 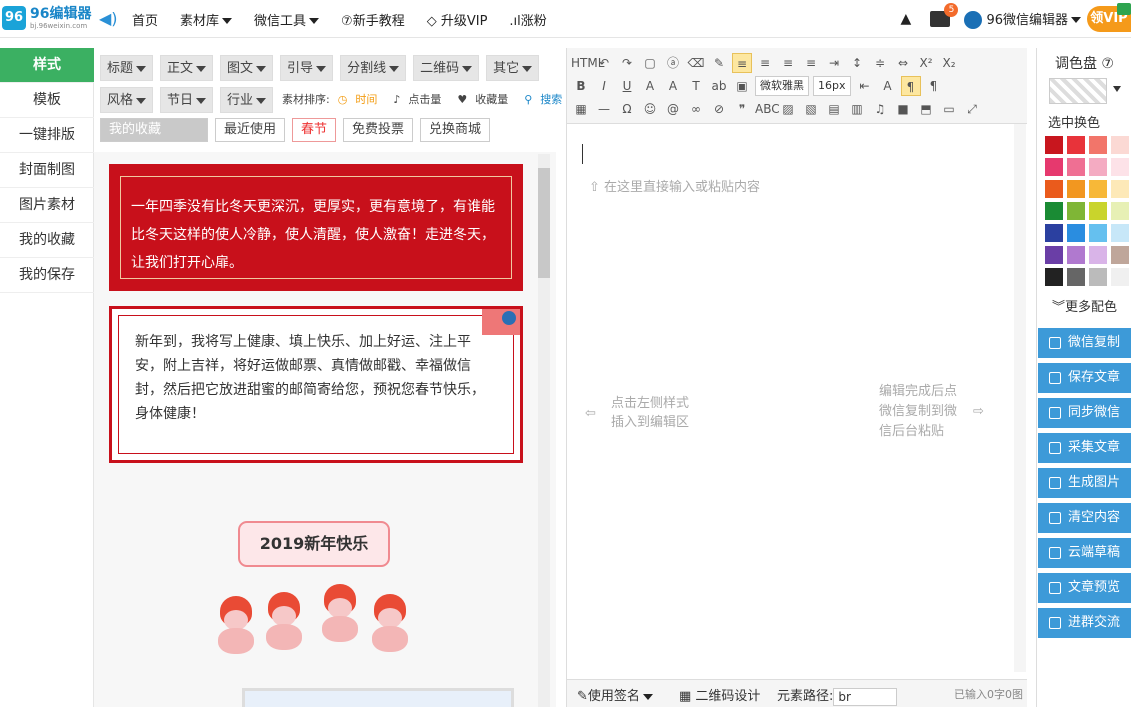 I want to click on spellcheck-icon: ABC, so click(x=767, y=109).